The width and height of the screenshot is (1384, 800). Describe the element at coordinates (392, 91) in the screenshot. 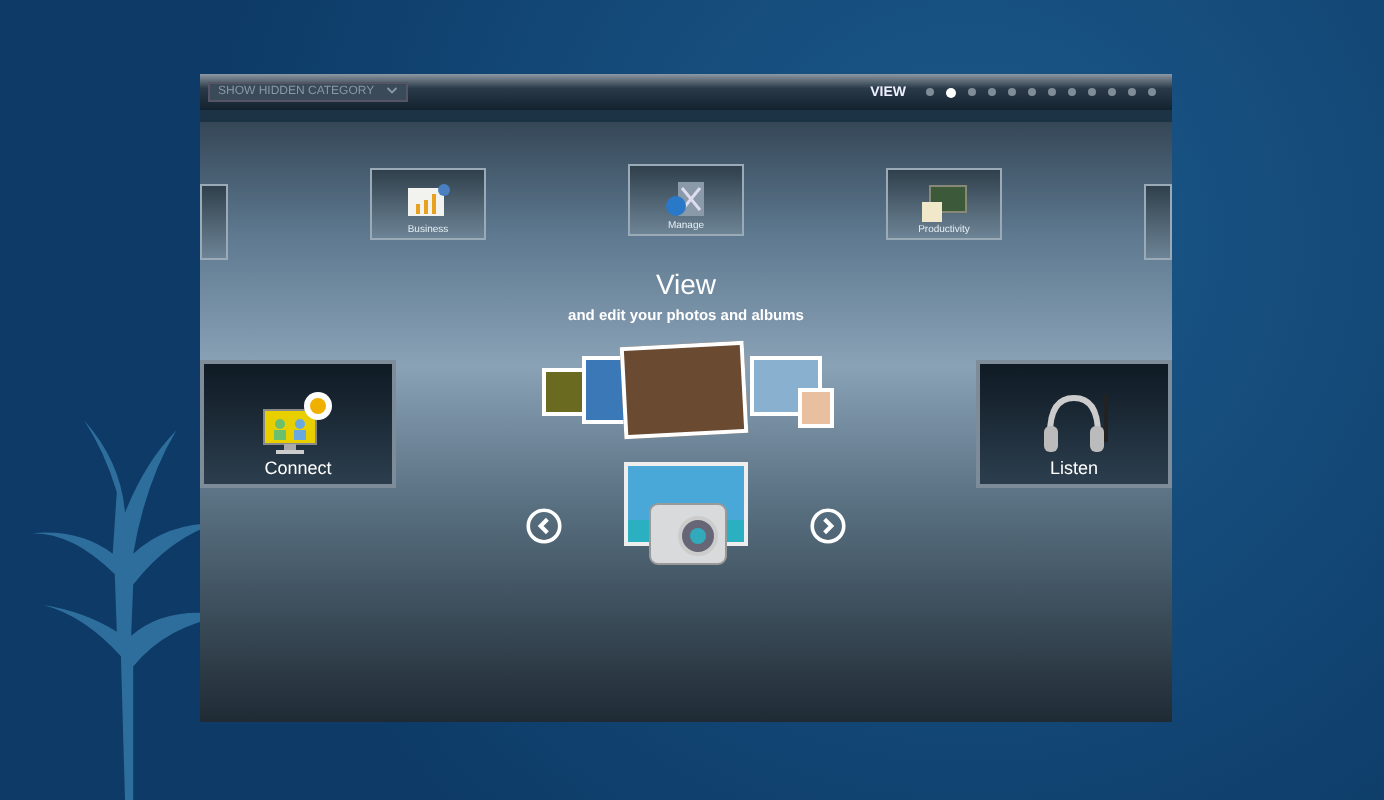

I see `caret-icon` at that location.